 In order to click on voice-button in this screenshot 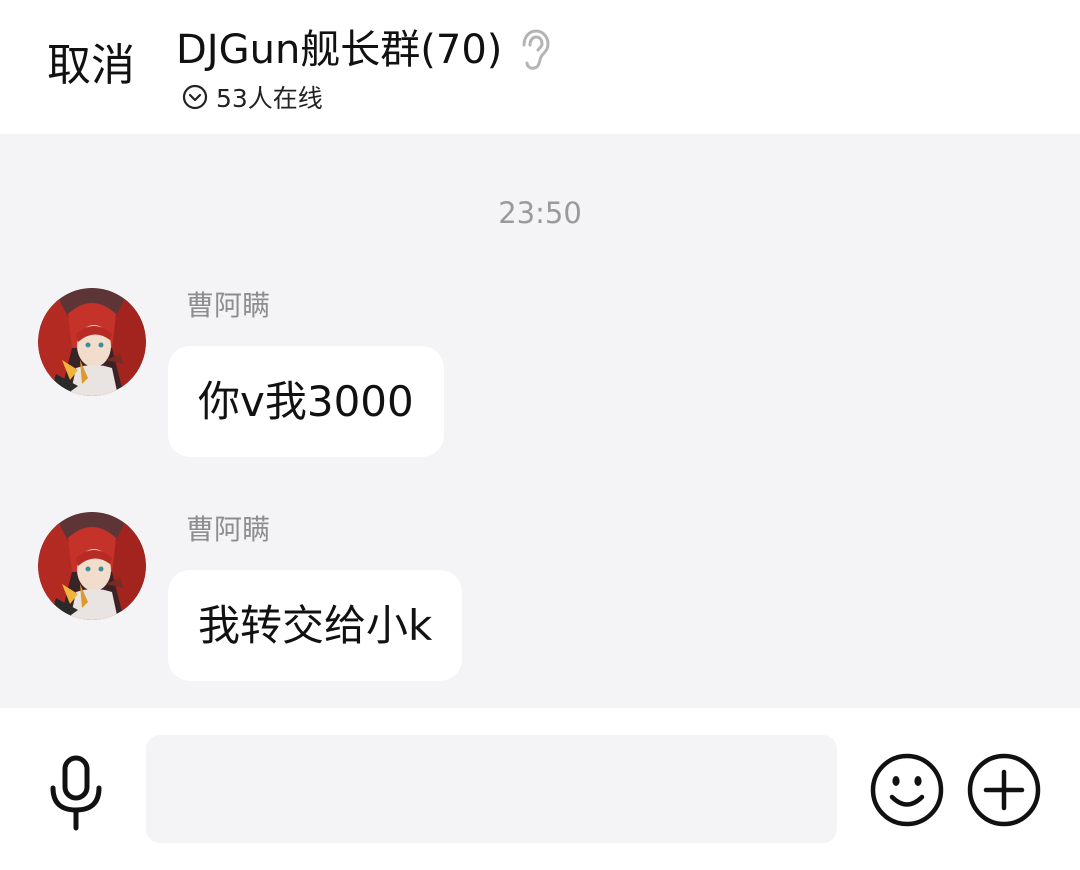, I will do `click(76, 794)`.